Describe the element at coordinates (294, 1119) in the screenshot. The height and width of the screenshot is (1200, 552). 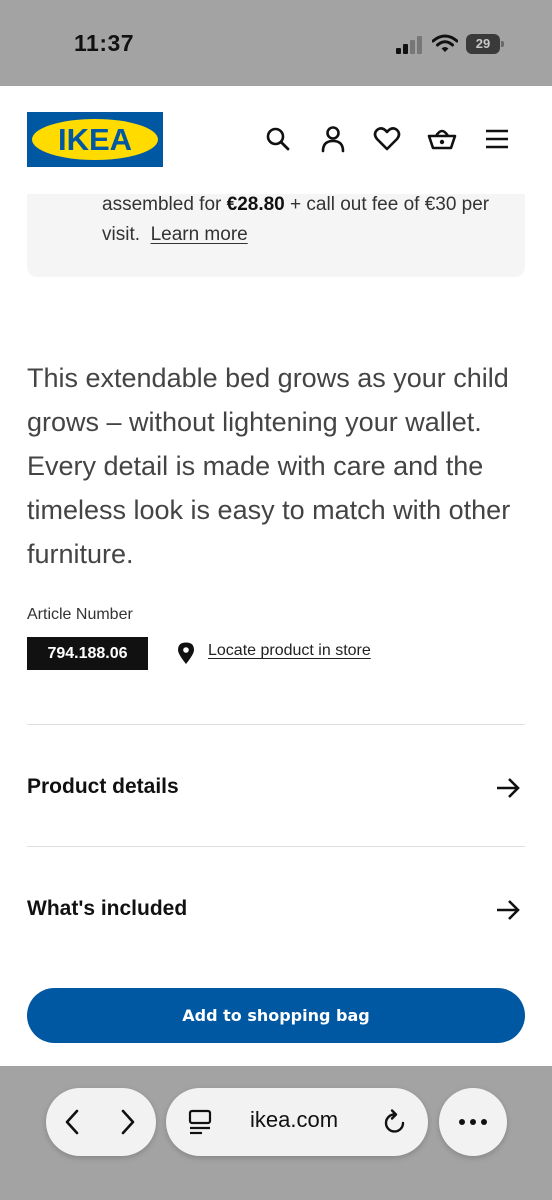
I see `url-text: ikea.com` at that location.